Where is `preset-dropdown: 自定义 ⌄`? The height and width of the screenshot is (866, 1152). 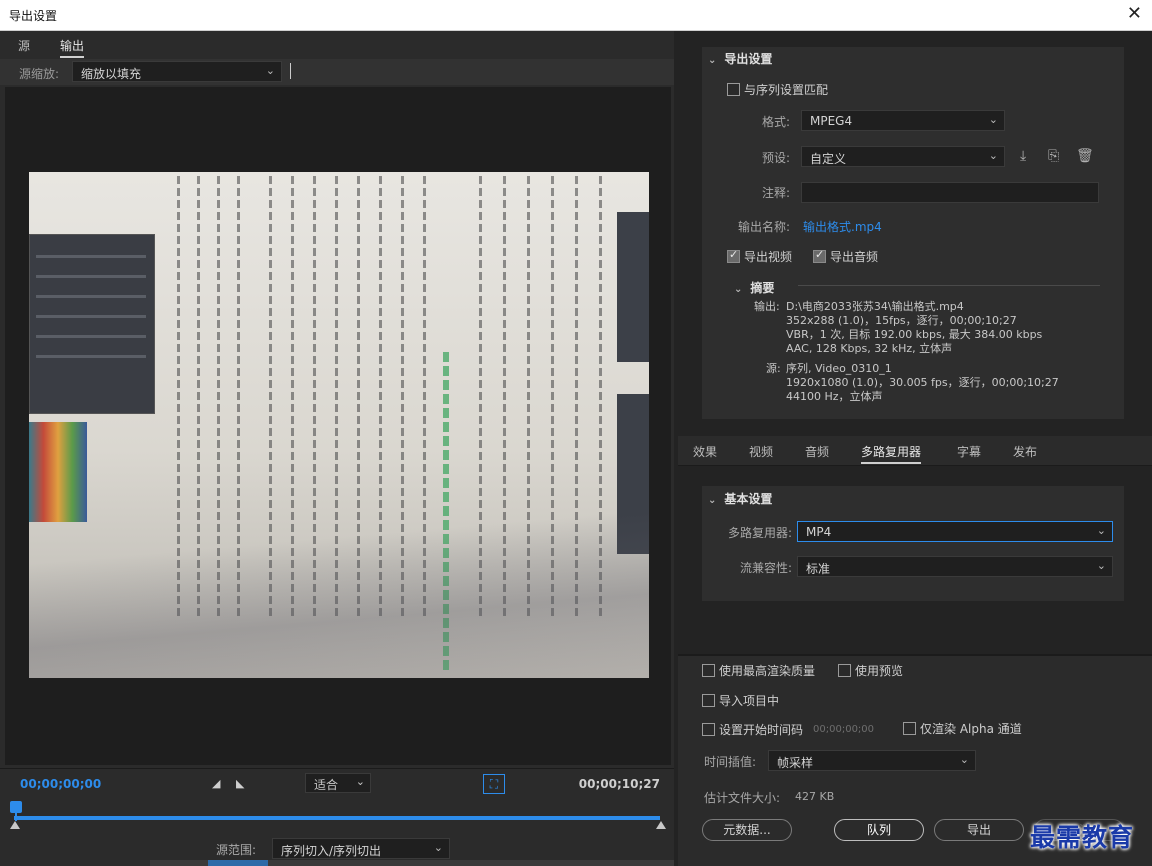 preset-dropdown: 自定义 ⌄ is located at coordinates (903, 156).